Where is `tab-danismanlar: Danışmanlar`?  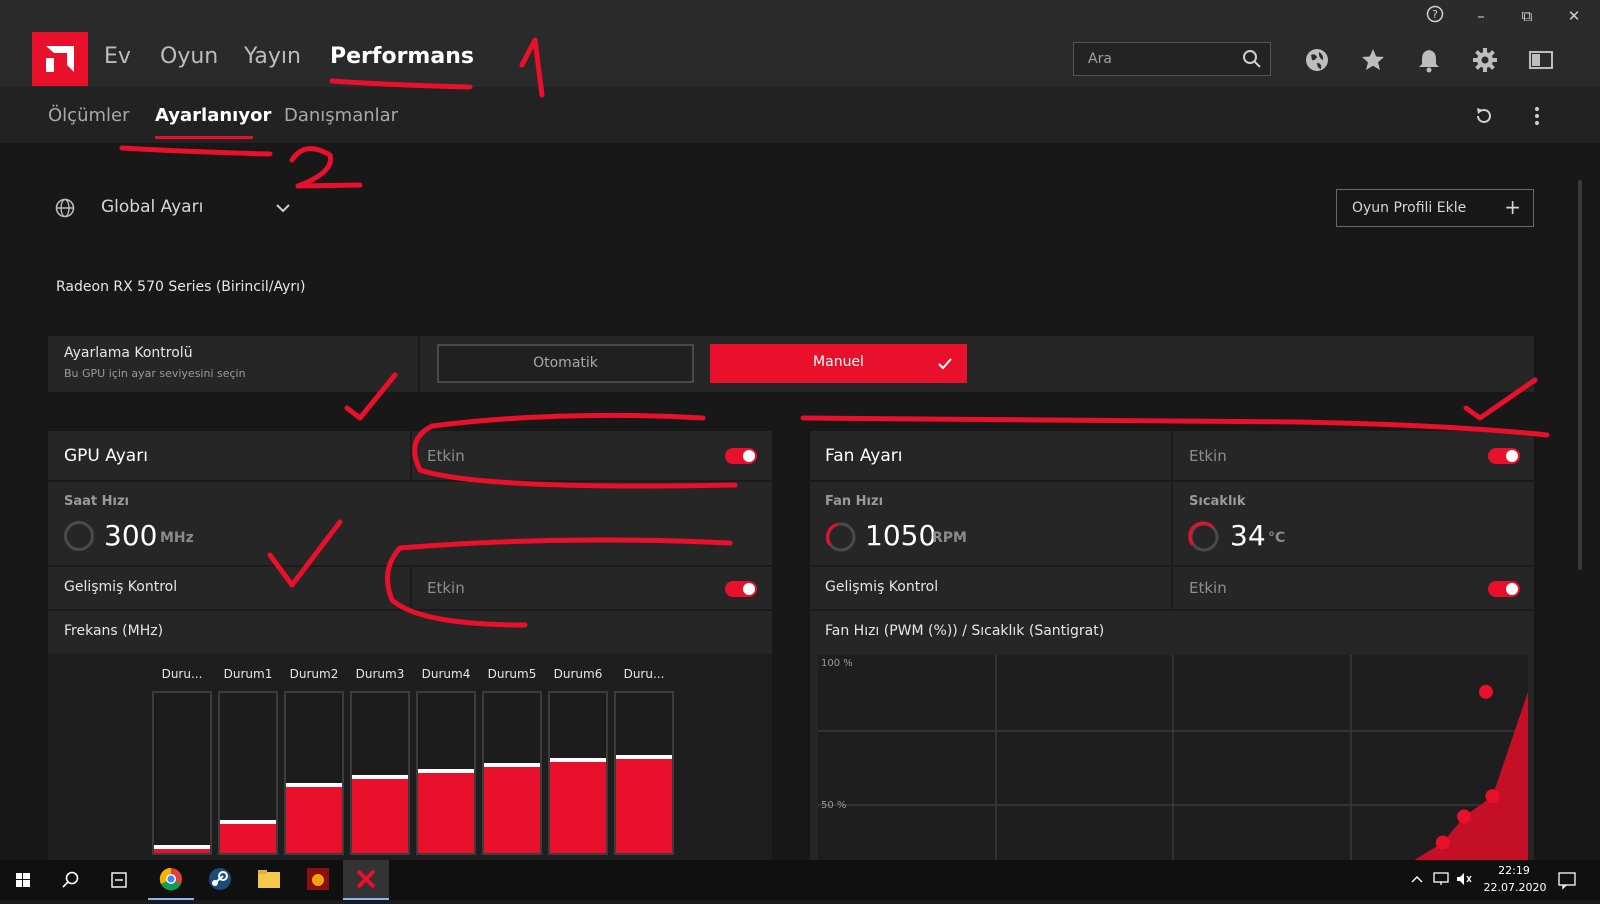 tab-danismanlar: Danışmanlar is located at coordinates (341, 115).